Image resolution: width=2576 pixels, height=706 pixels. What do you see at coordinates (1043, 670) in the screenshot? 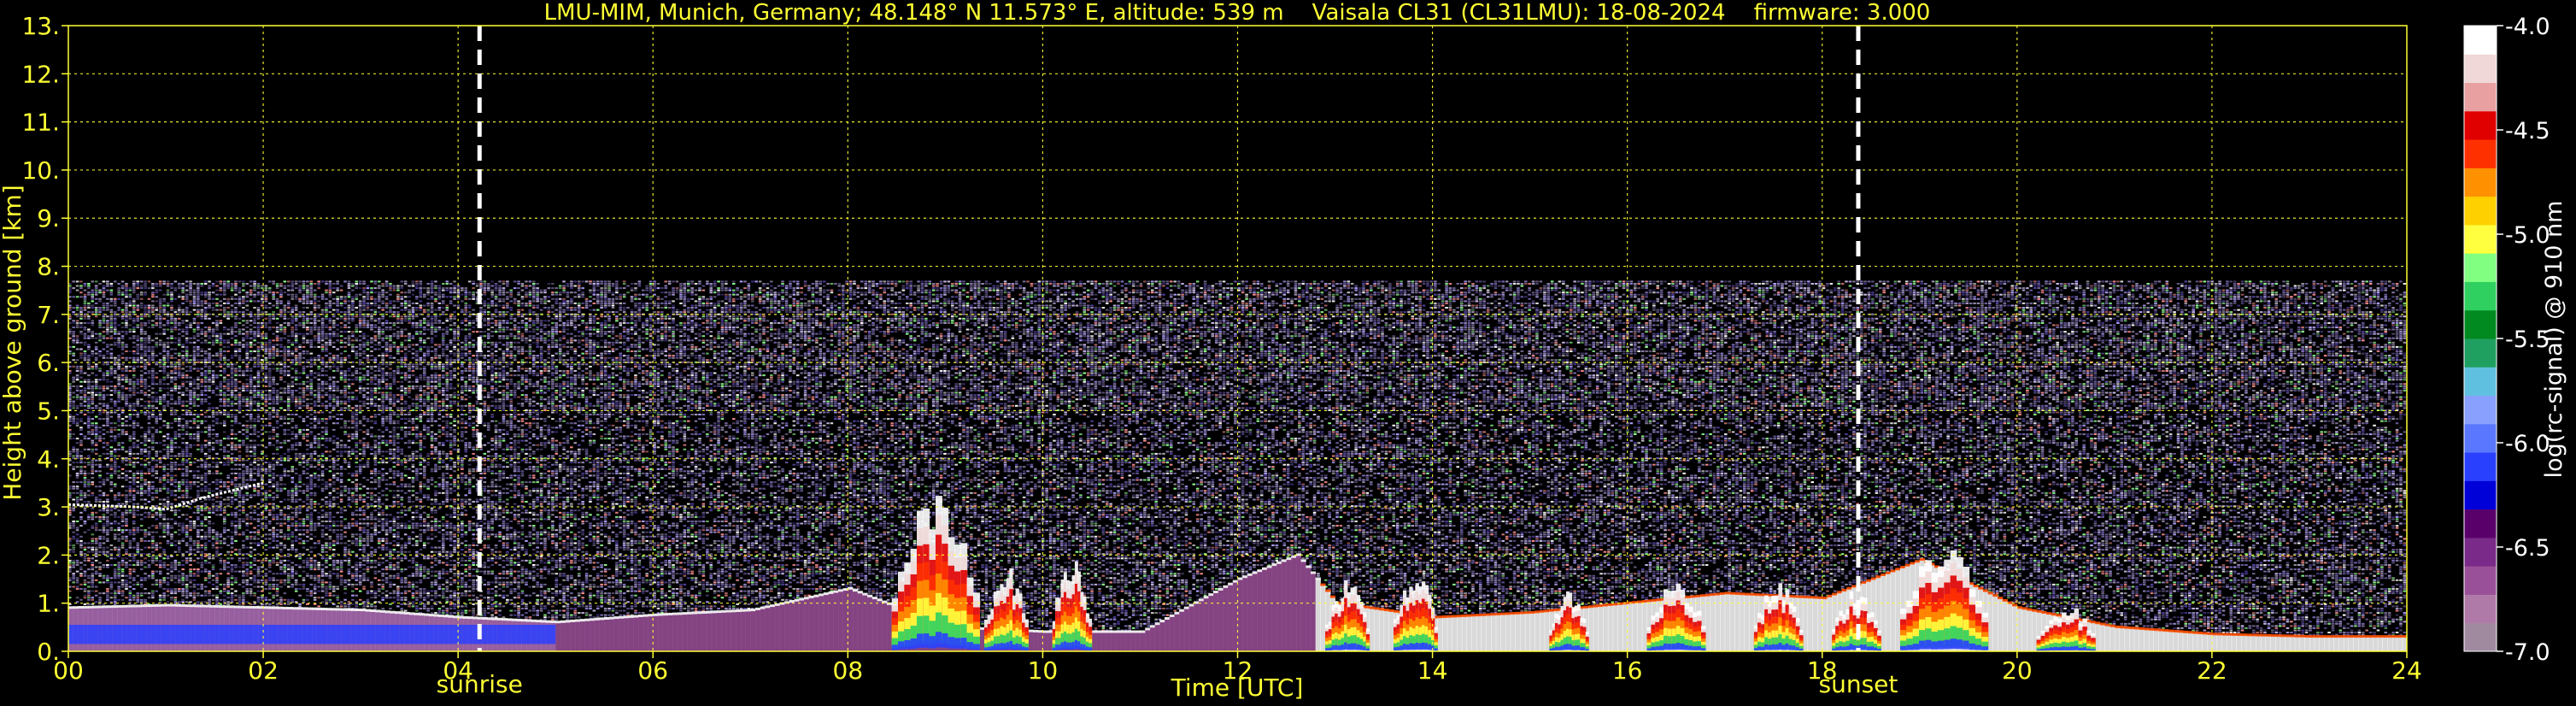
I see `x-tick-label: 10` at bounding box center [1043, 670].